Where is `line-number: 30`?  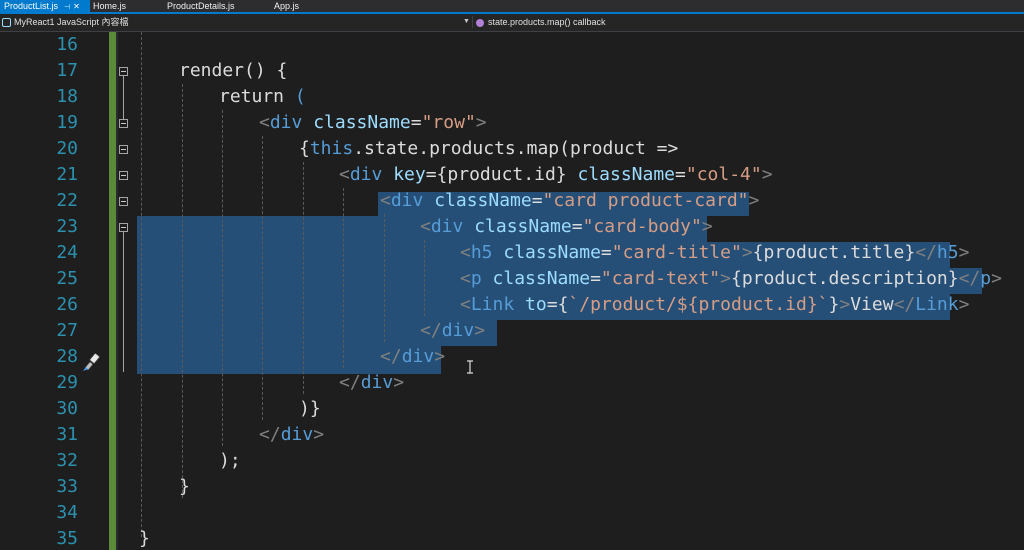
line-number: 30 is located at coordinates (67, 408).